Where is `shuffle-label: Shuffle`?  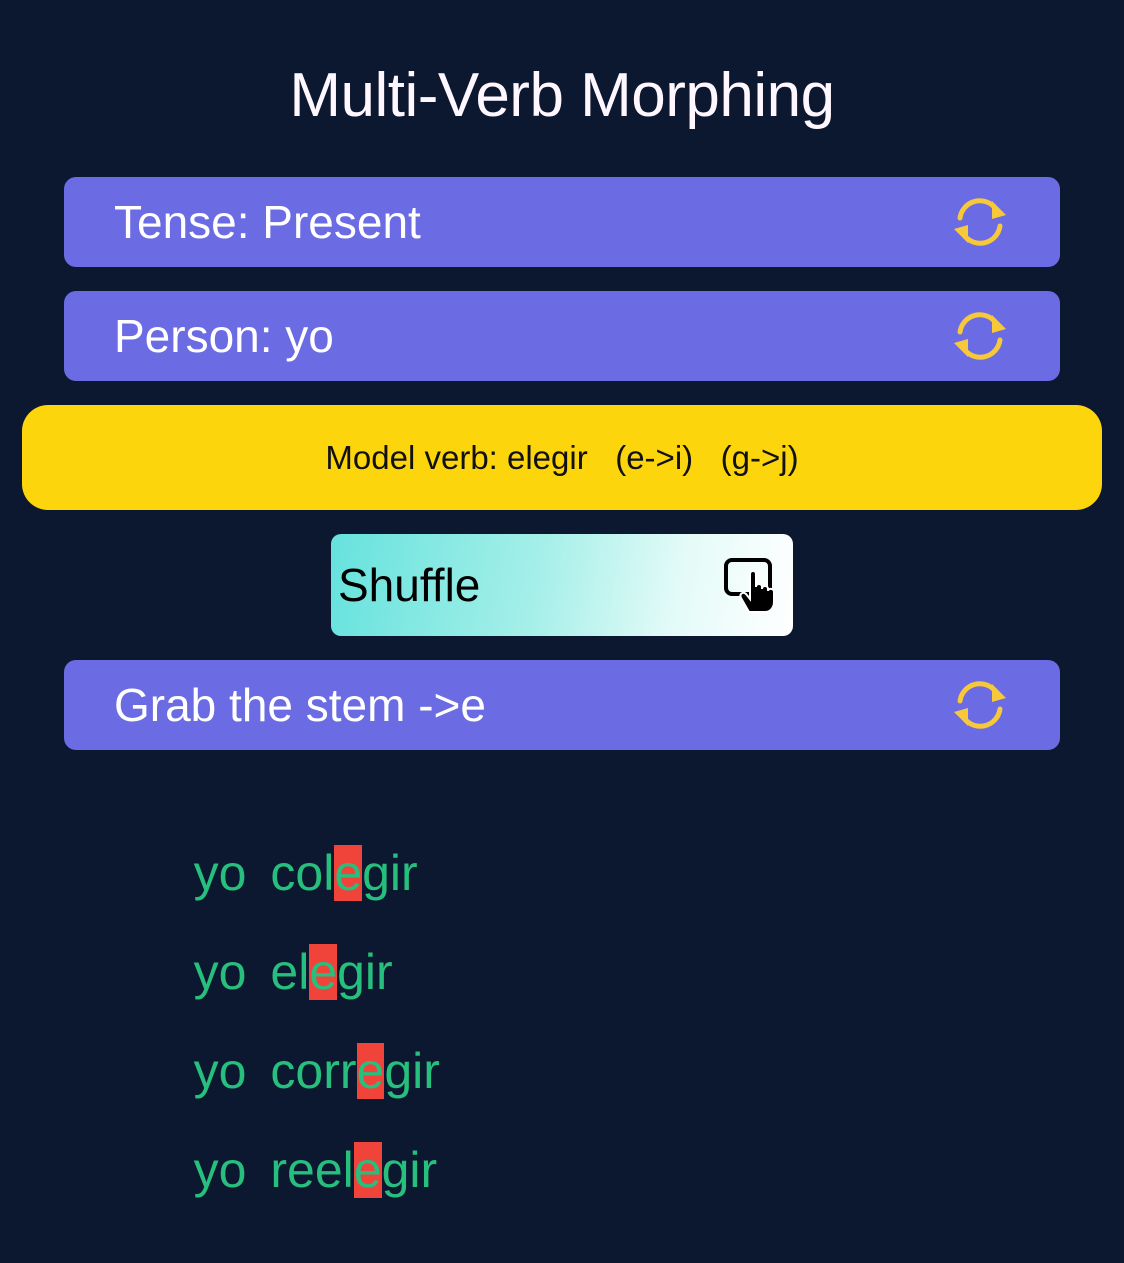
shuffle-label: Shuffle is located at coordinates (409, 585).